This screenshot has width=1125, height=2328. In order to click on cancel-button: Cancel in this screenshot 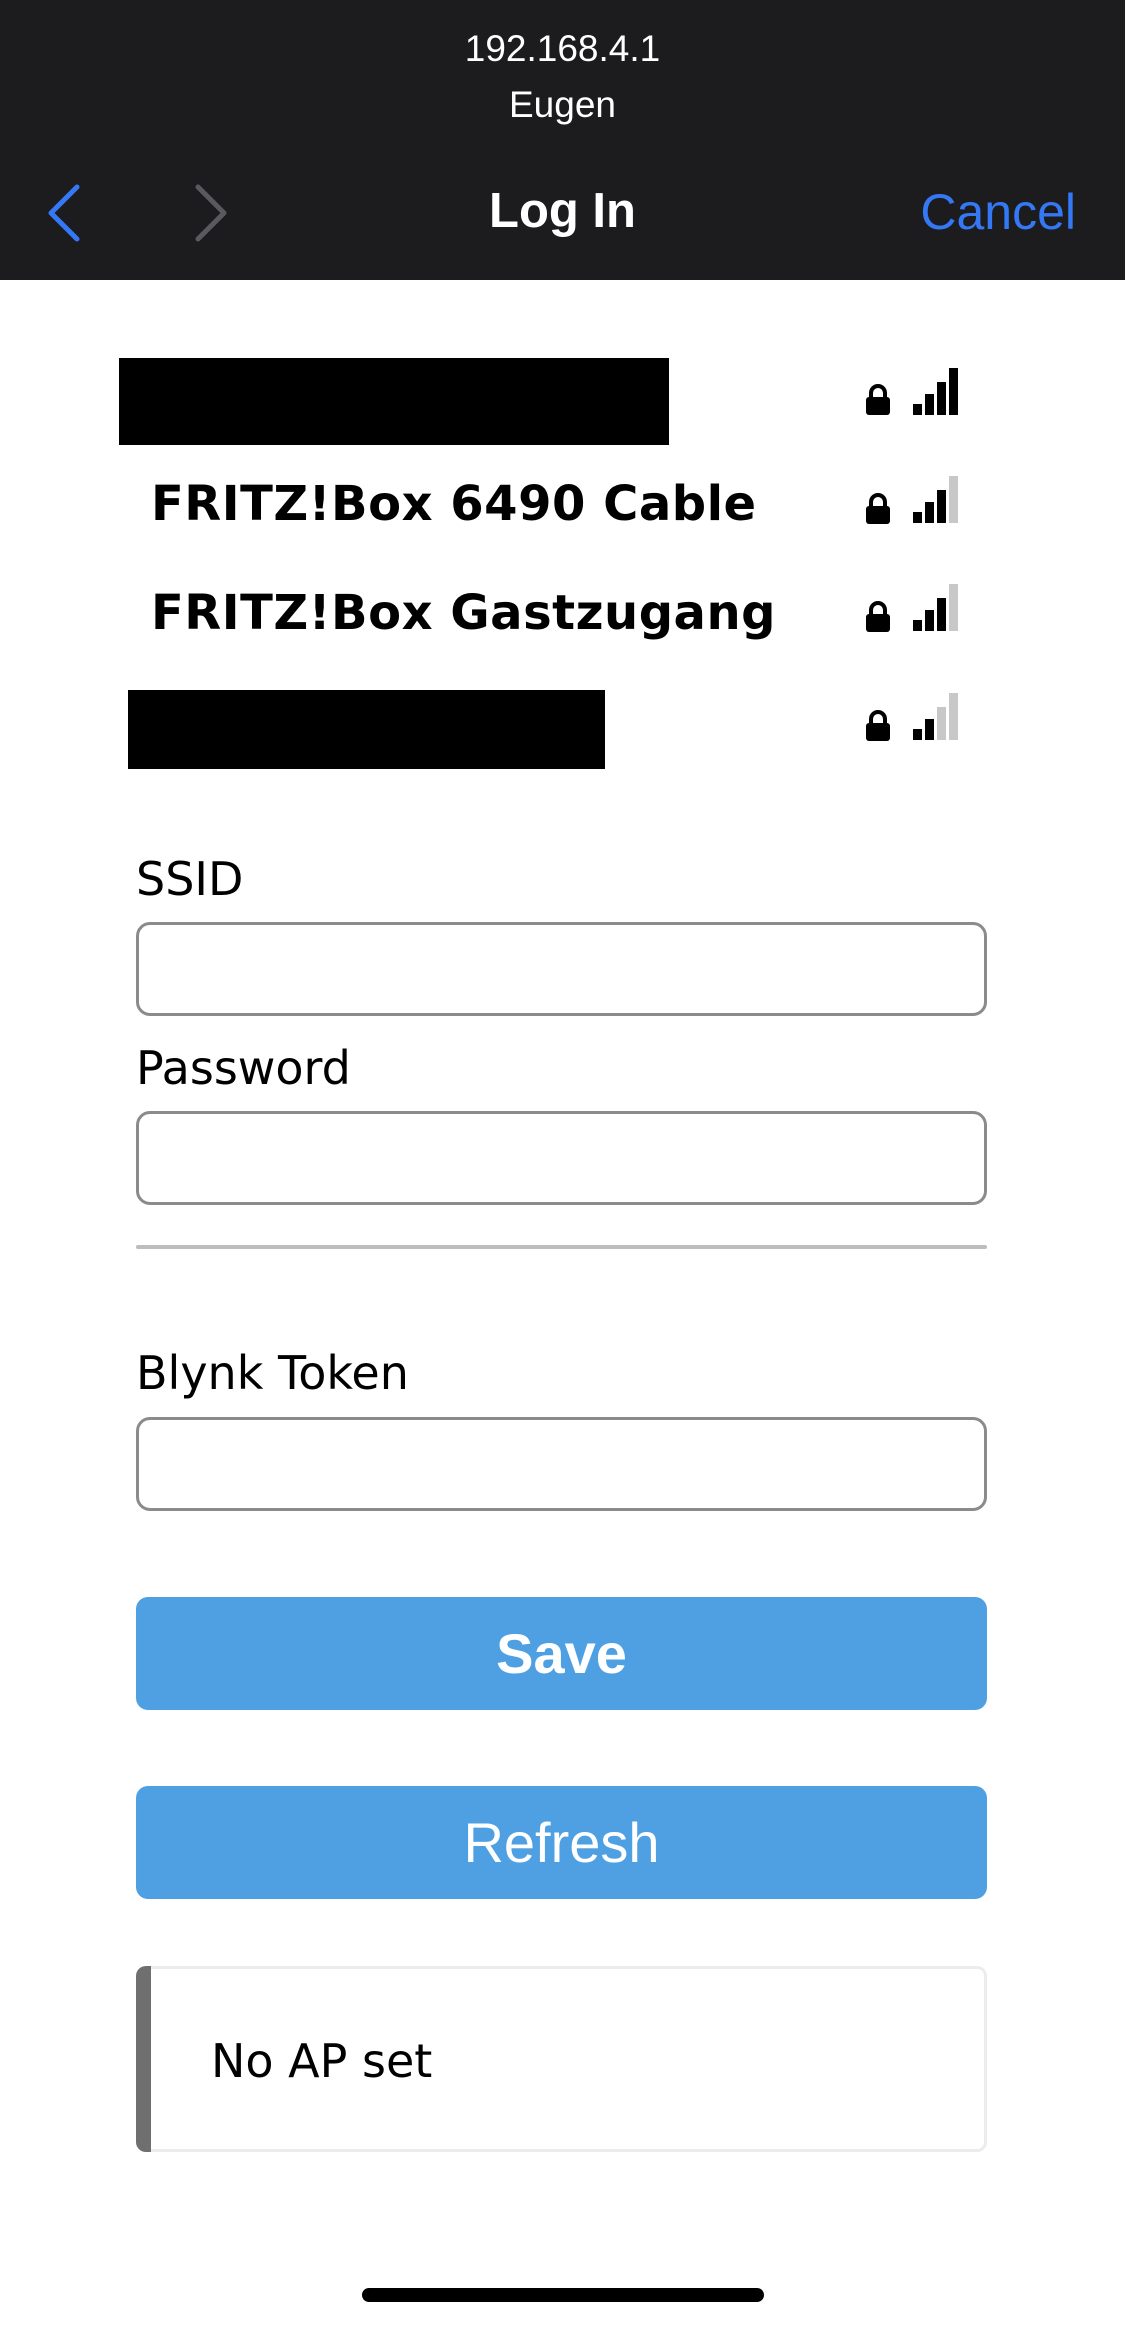, I will do `click(998, 212)`.